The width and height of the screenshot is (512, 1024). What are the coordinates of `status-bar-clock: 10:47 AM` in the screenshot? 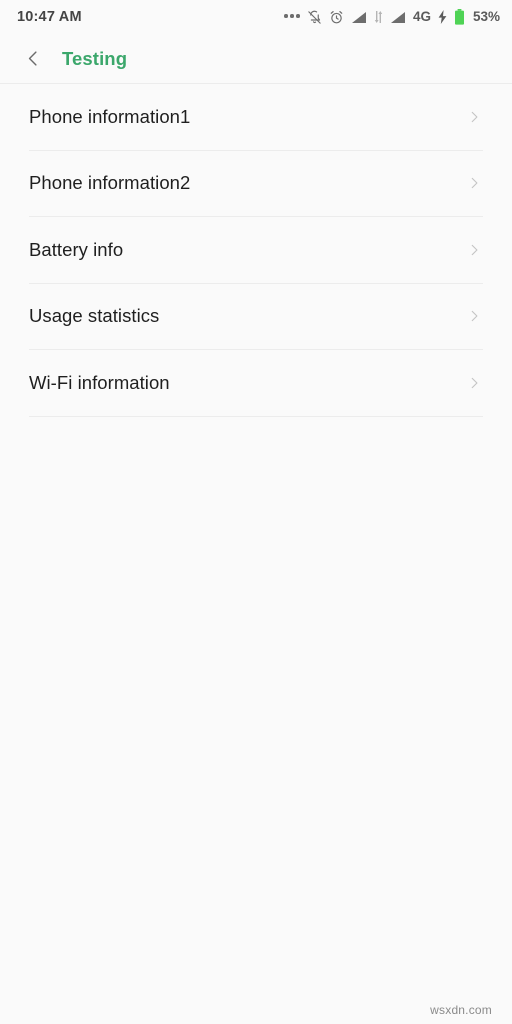 It's located at (49, 16).